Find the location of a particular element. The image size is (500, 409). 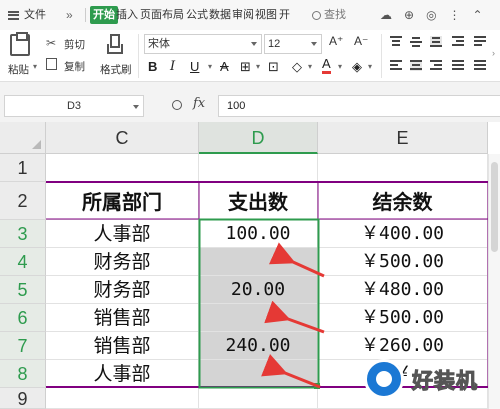

insert-function-icon: fx is located at coordinates (199, 103).